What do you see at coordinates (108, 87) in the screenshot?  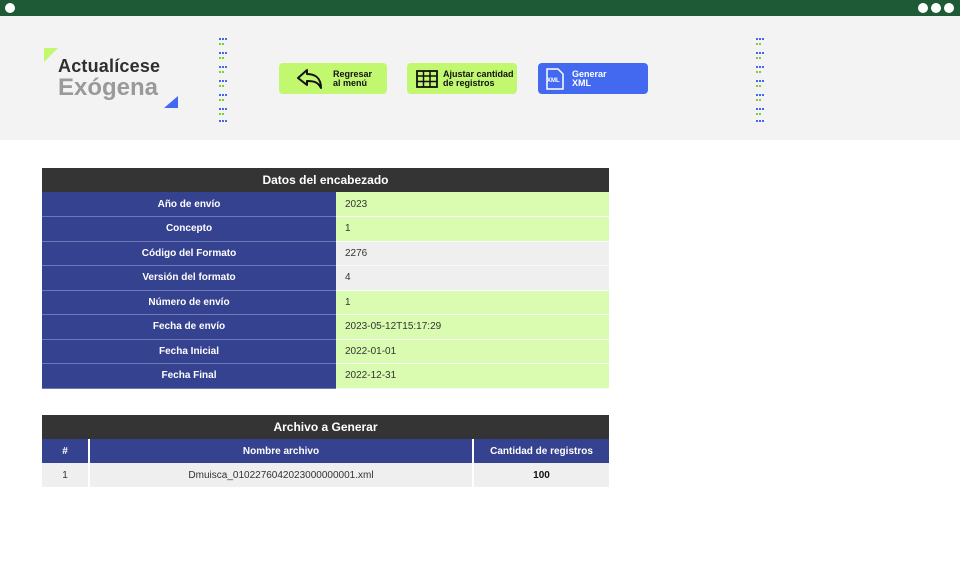 I see `logo-subtitle: Exógena` at bounding box center [108, 87].